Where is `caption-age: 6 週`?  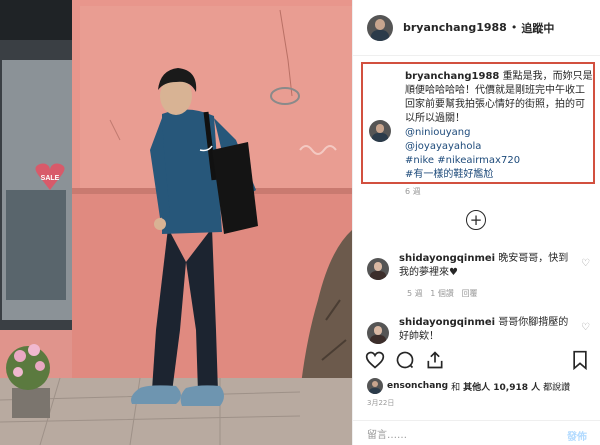
caption-age: 6 週 is located at coordinates (413, 191).